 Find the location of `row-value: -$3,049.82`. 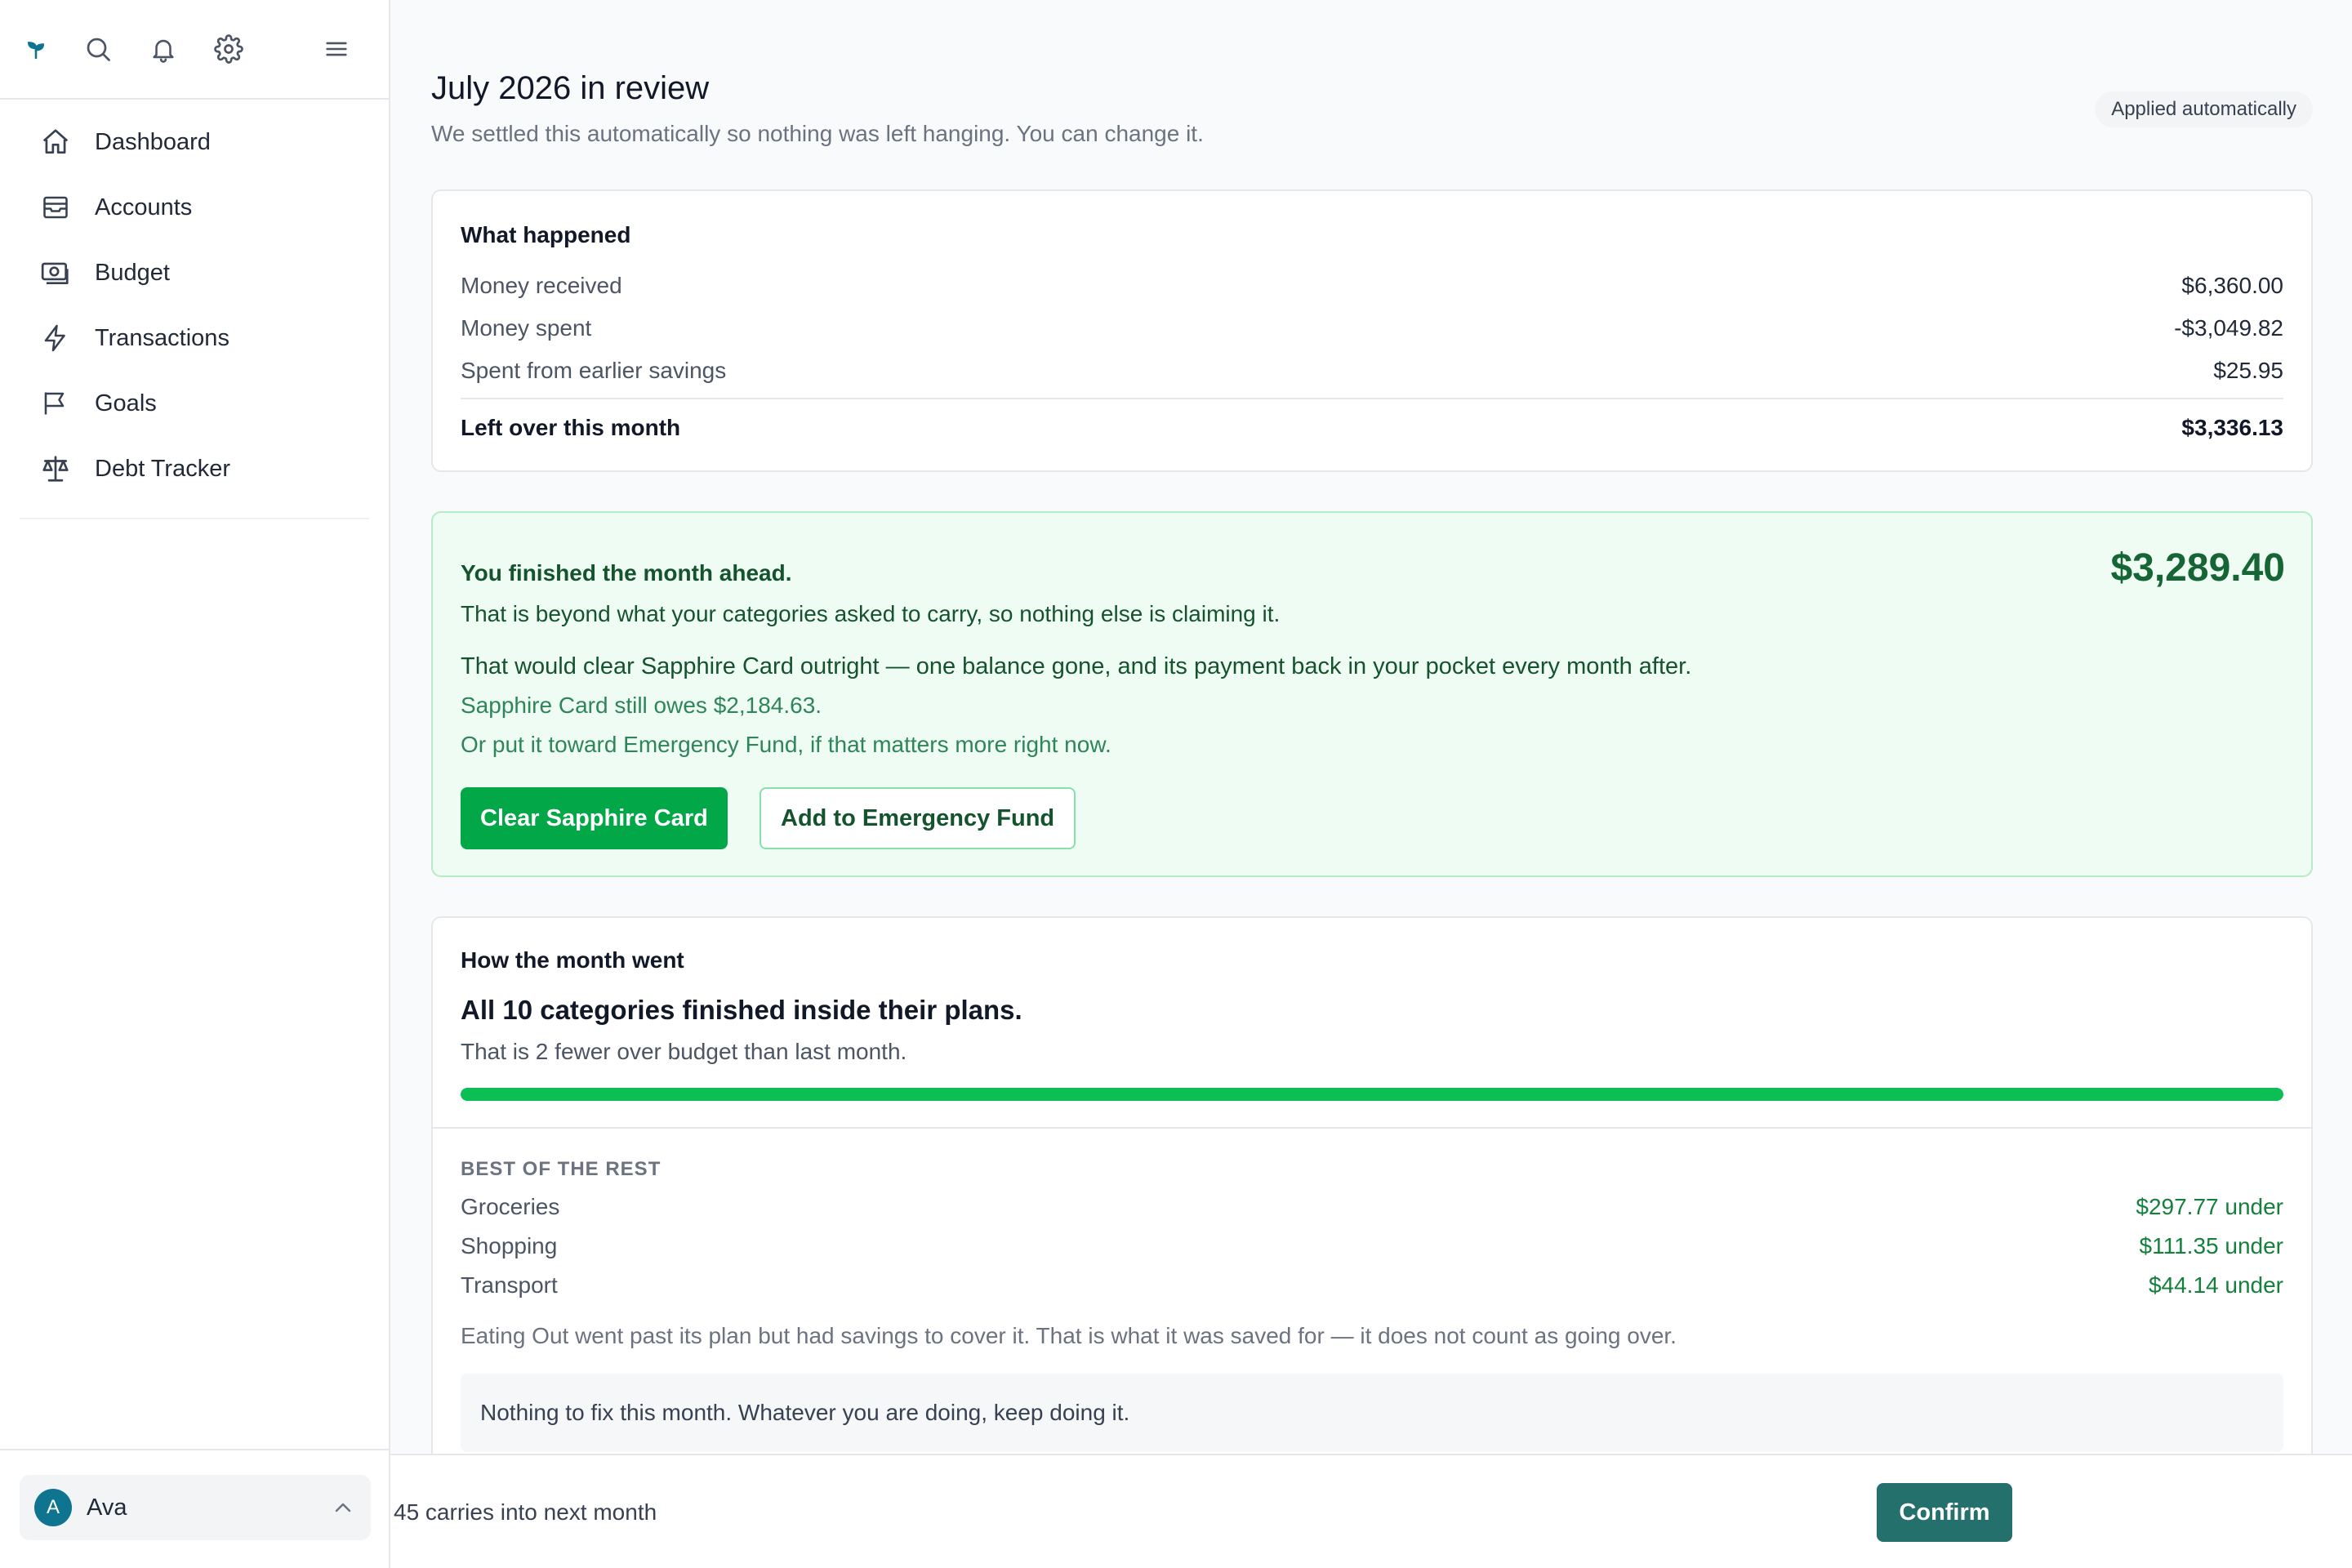

row-value: -$3,049.82 is located at coordinates (2228, 328).